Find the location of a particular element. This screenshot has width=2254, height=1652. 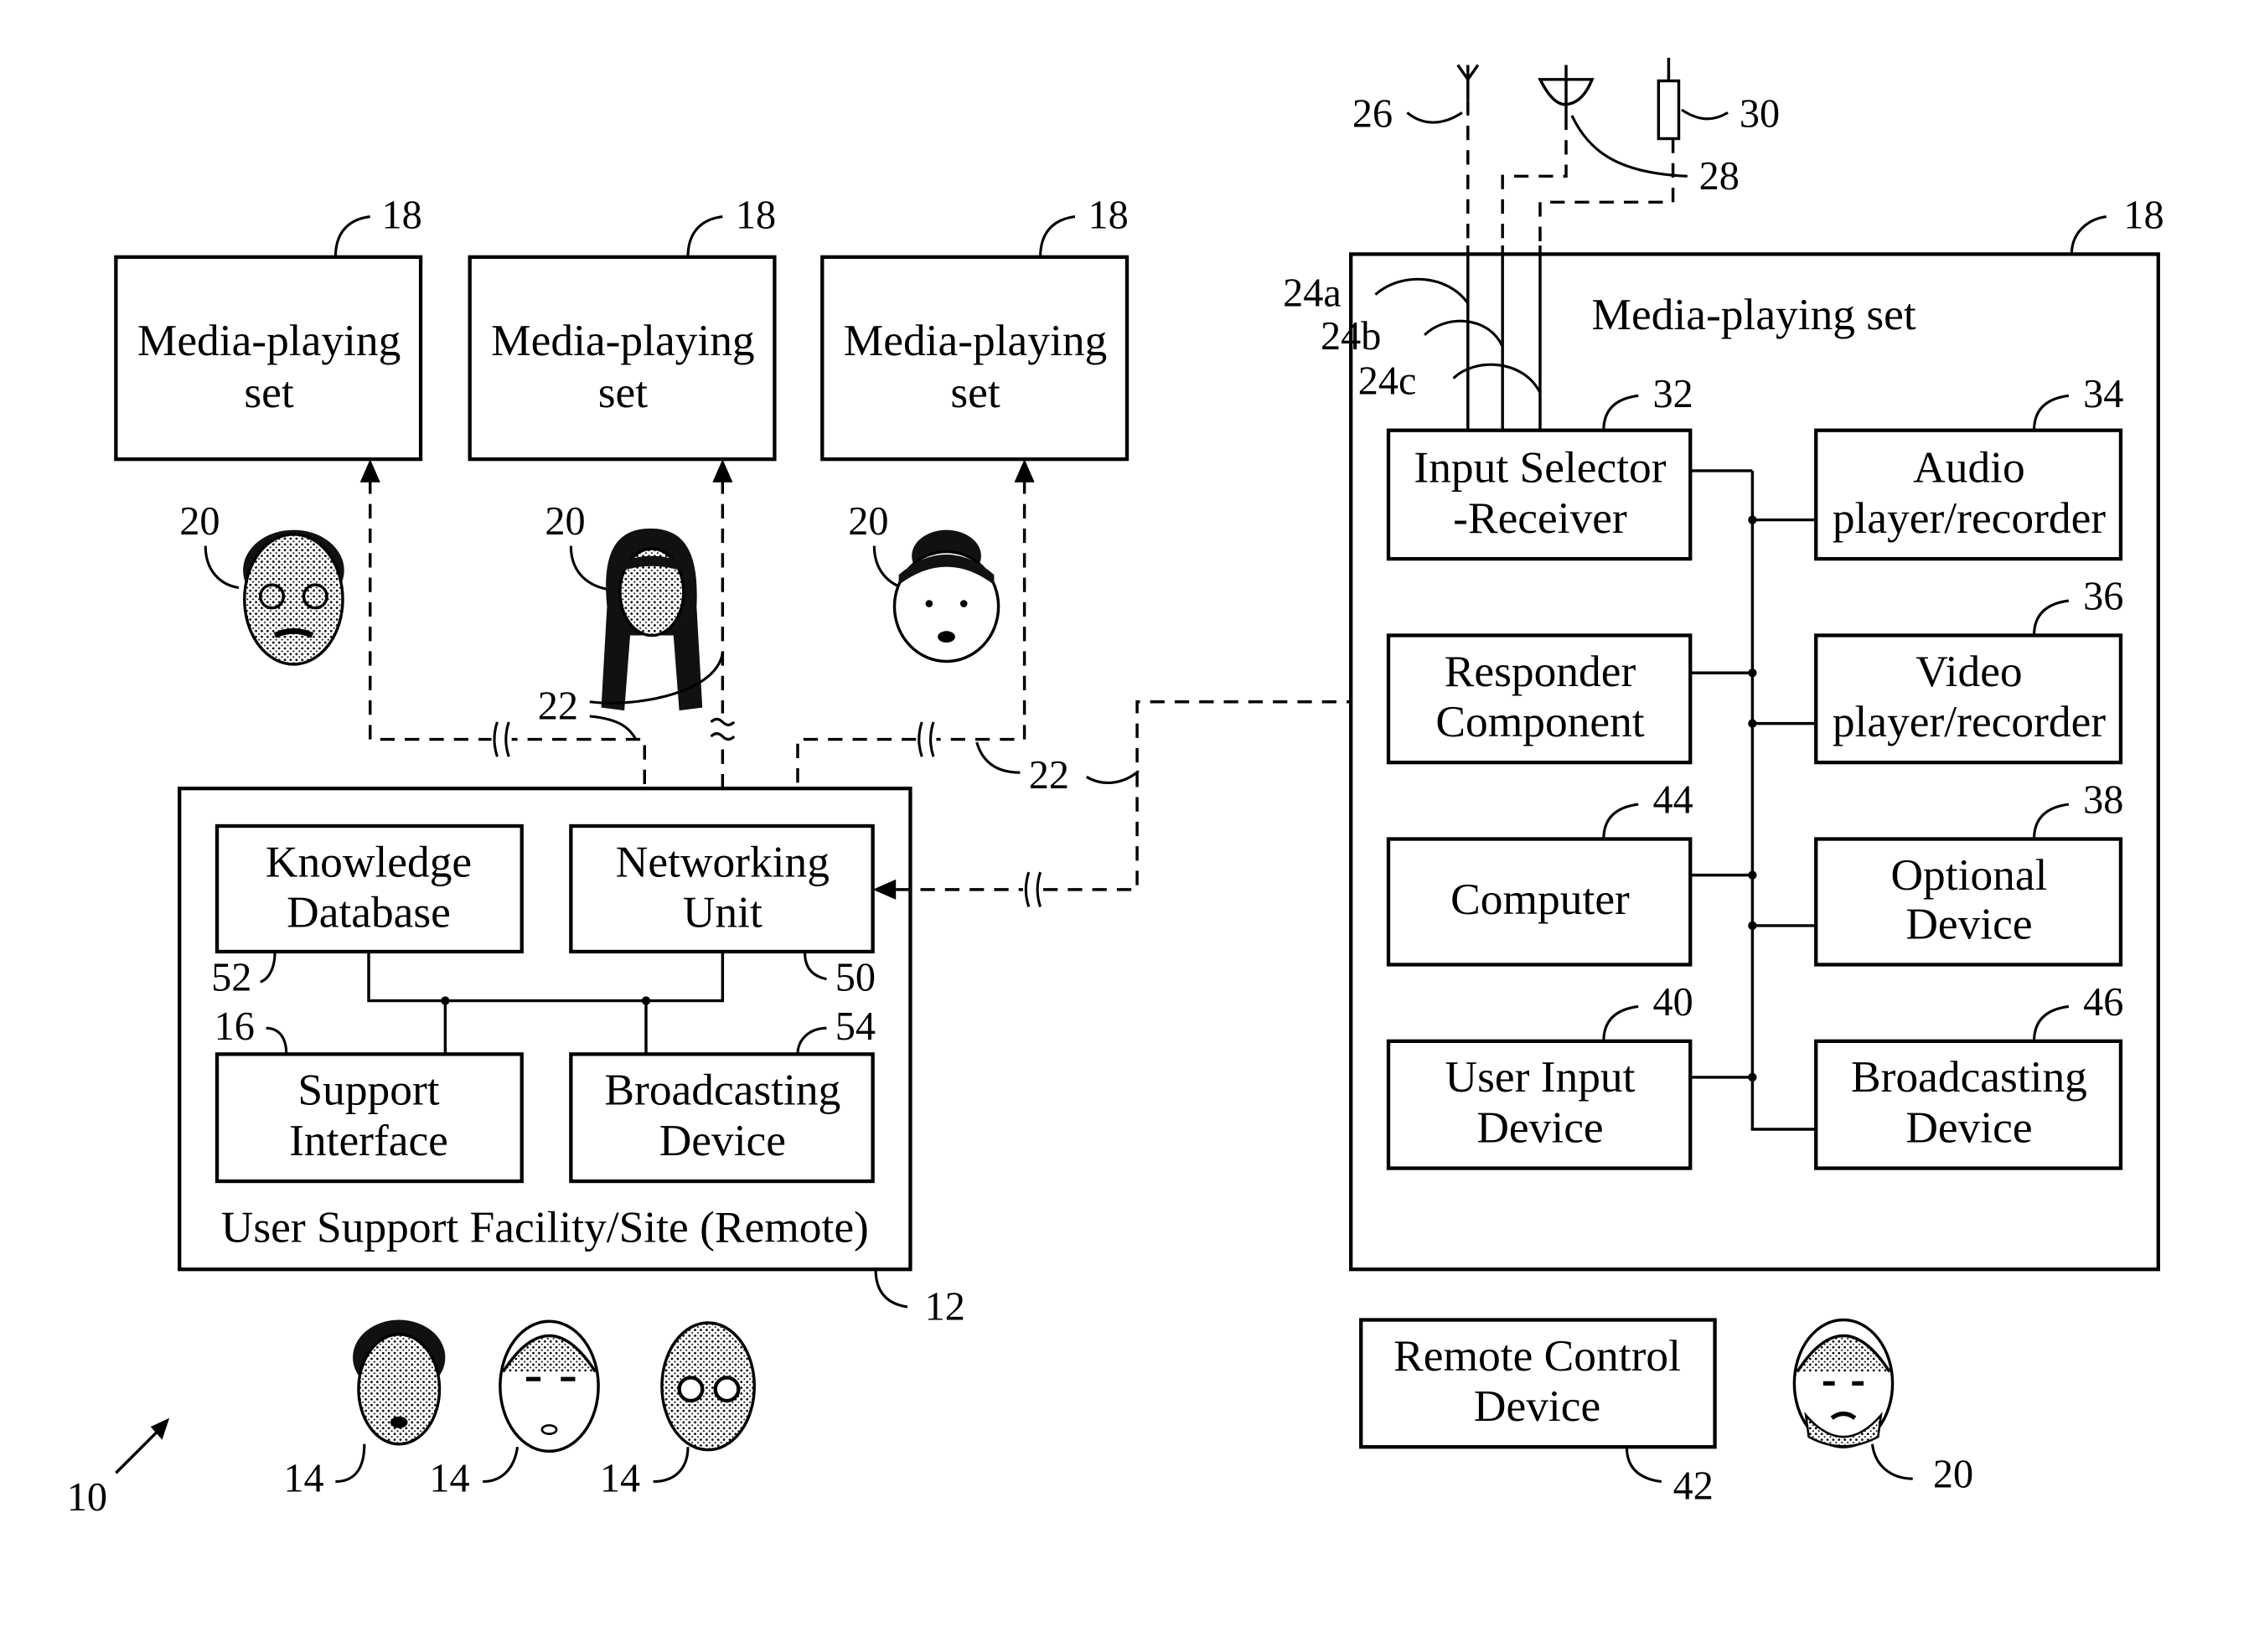

remote-control-line2: Device is located at coordinates (1537, 1406).